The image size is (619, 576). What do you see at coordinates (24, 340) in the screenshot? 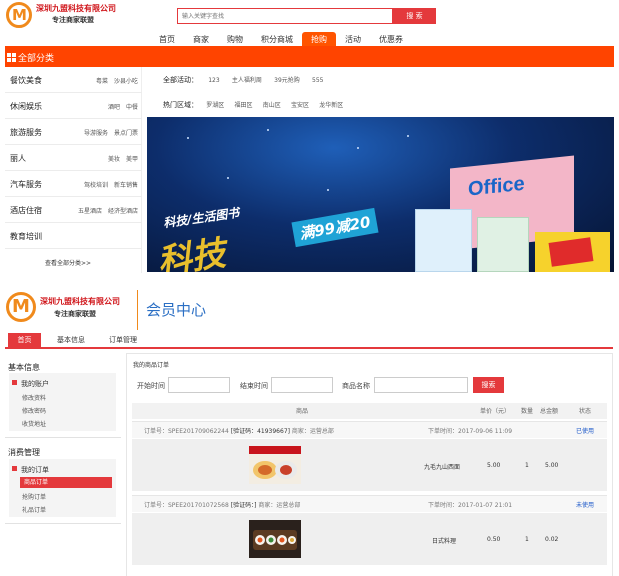
I see `tab-home: 首页` at bounding box center [24, 340].